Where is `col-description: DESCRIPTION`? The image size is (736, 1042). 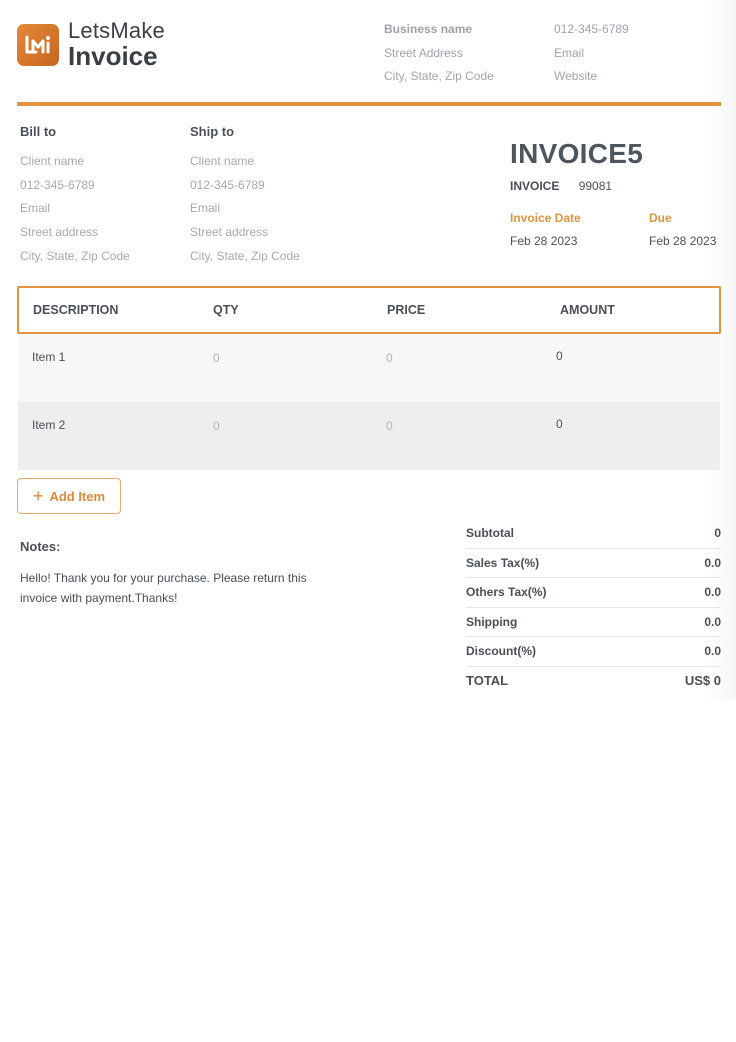
col-description: DESCRIPTION is located at coordinates (76, 310).